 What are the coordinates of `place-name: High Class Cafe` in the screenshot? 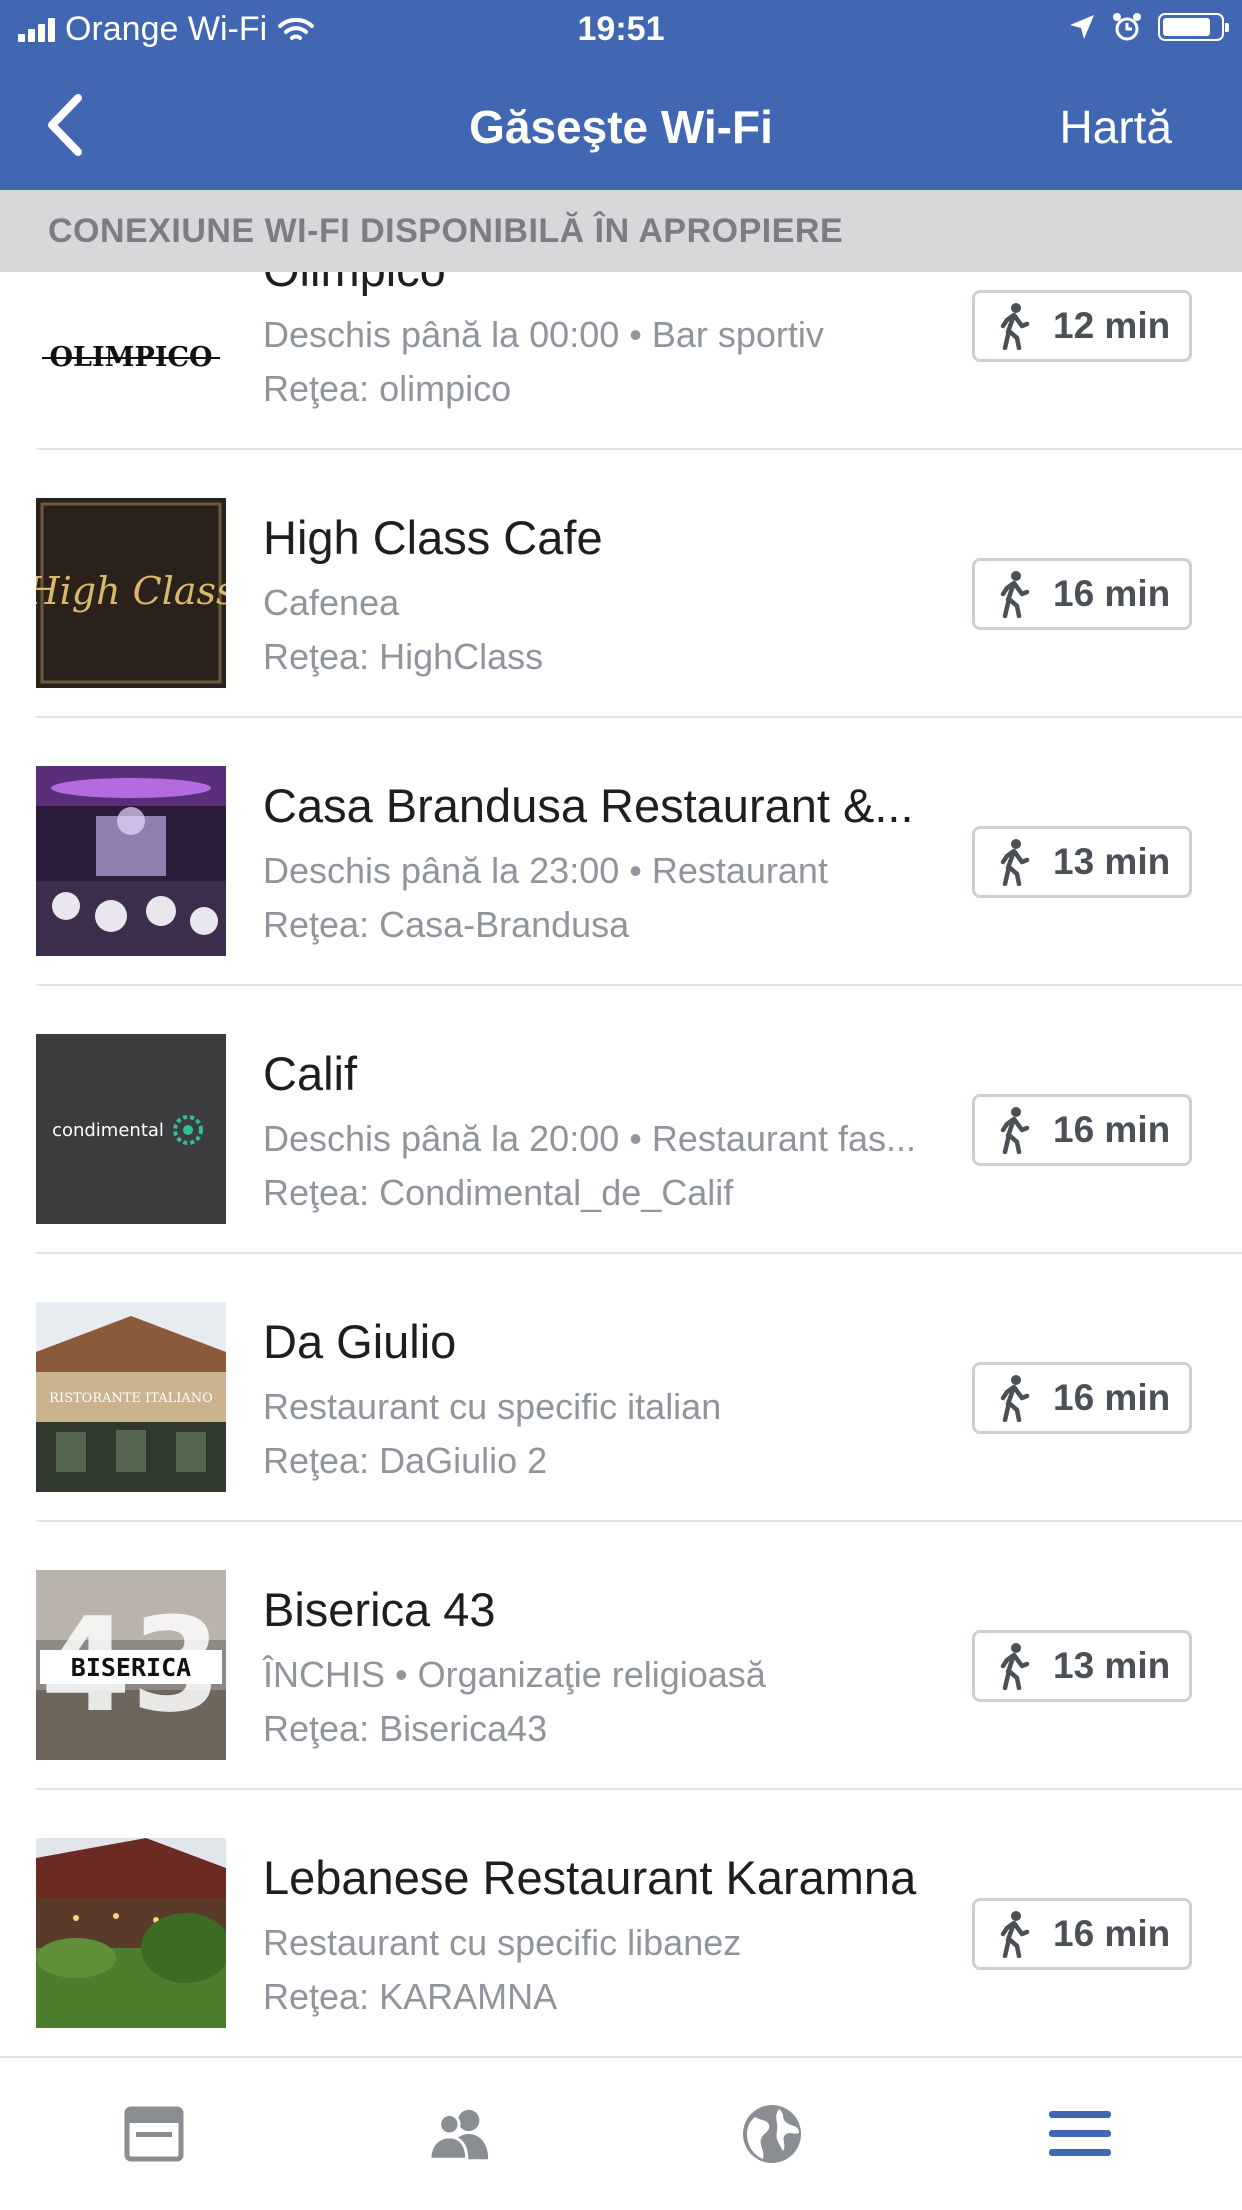 It's located at (433, 537).